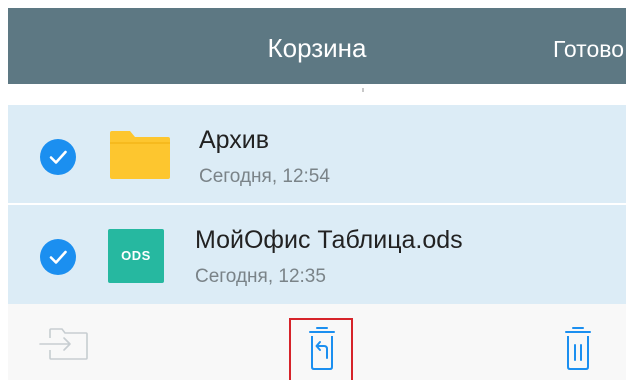 The image size is (631, 381). I want to click on restore-button, so click(322, 342).